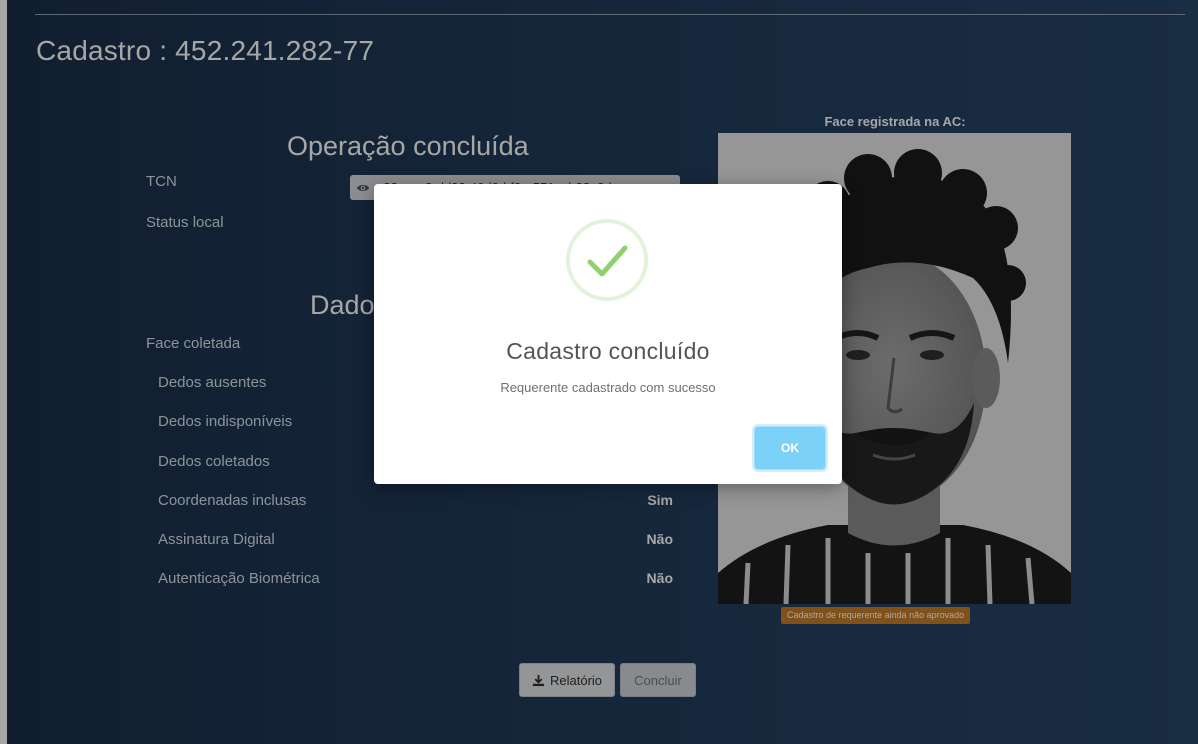 This screenshot has height=744, width=1198. Describe the element at coordinates (790, 448) in the screenshot. I see `ok-button: OK` at that location.